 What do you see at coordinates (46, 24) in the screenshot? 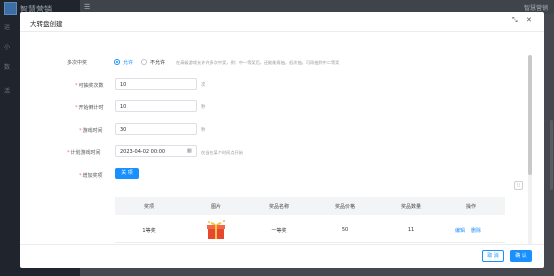
I see `dialog-title: 大转盘创建` at bounding box center [46, 24].